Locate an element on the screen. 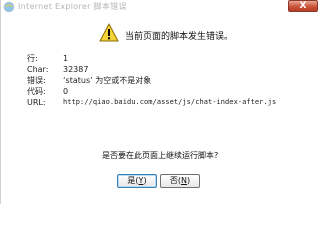  detail-label: 错误: is located at coordinates (36, 80).